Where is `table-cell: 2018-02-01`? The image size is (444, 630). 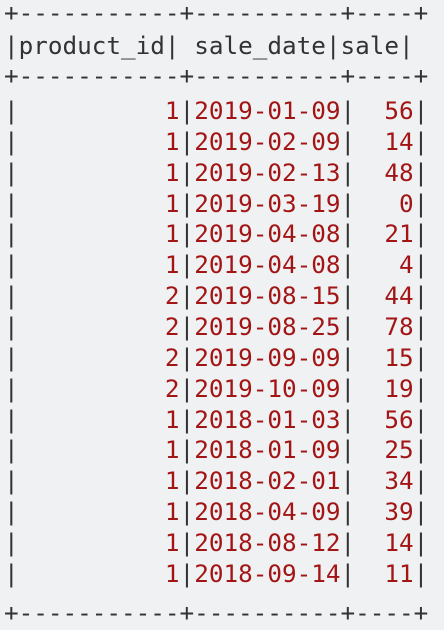 table-cell: 2018-02-01 is located at coordinates (267, 481).